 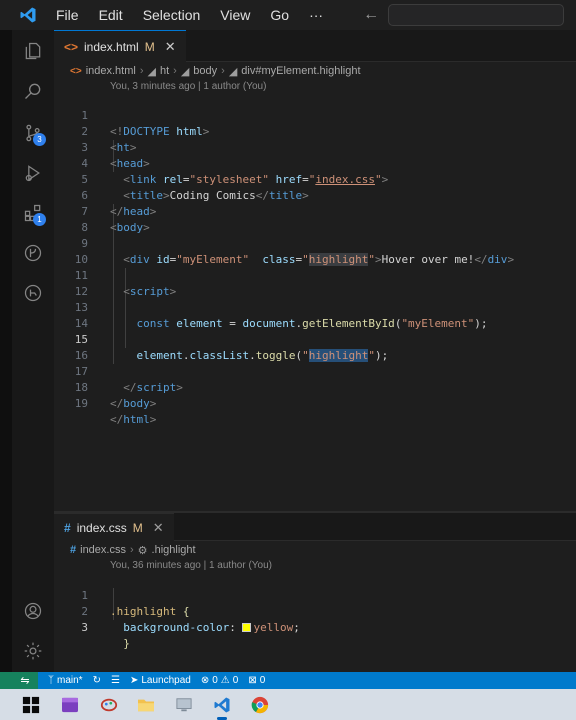 I want to click on line-number: 19, so click(x=81, y=403).